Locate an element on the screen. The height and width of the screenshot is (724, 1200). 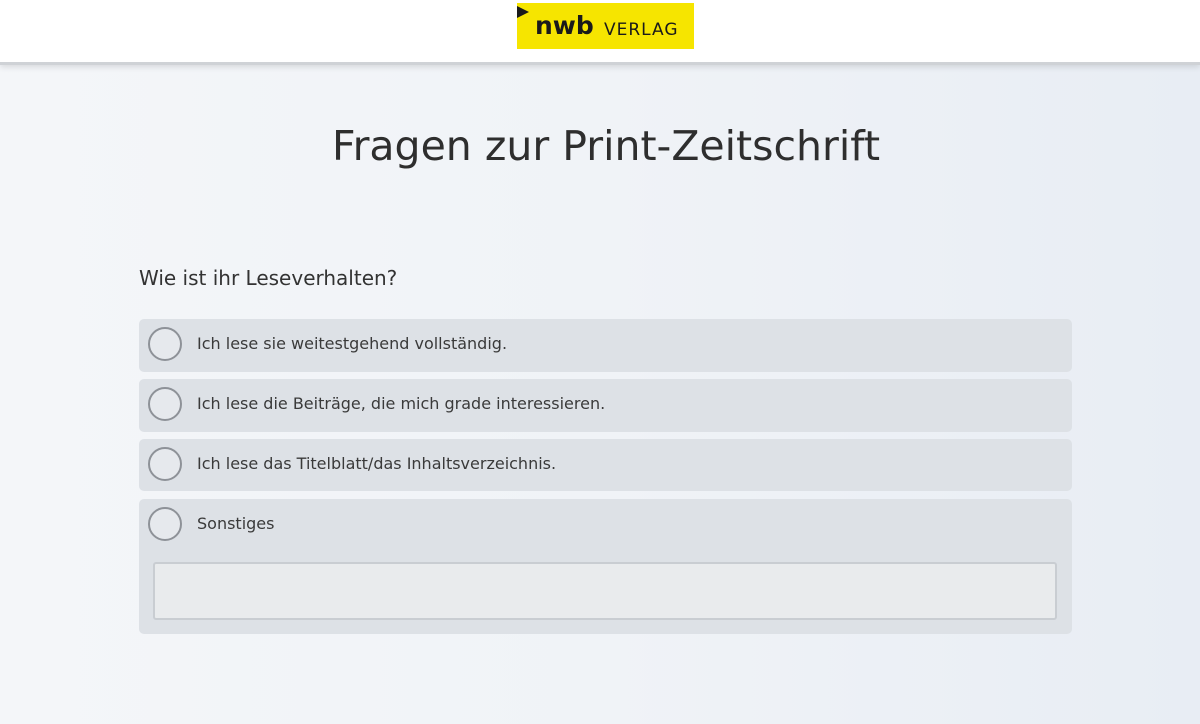
site-header: nwb VERLAG is located at coordinates (600, 32).